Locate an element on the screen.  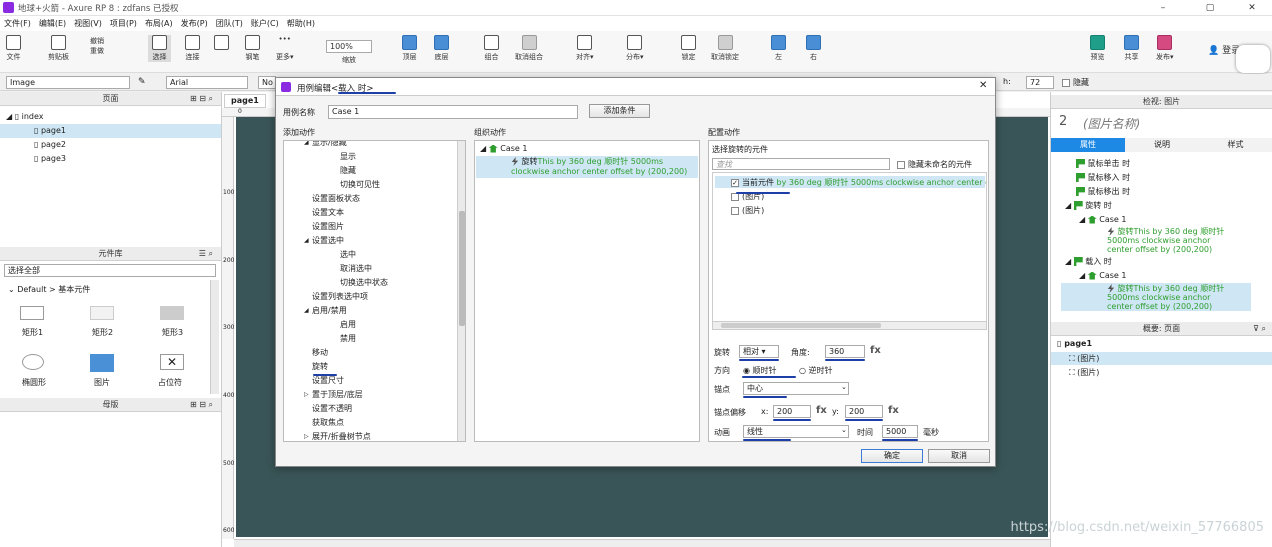
library-group-label: ⌄ Default > 基本元件 is located at coordinates (49, 289).